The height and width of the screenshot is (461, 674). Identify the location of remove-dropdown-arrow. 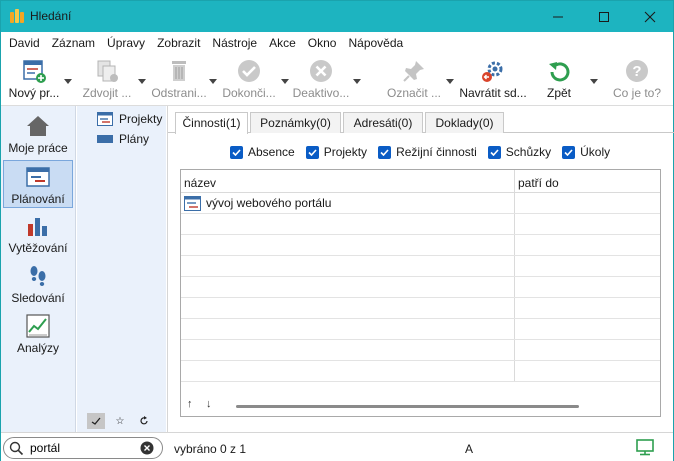
(213, 81).